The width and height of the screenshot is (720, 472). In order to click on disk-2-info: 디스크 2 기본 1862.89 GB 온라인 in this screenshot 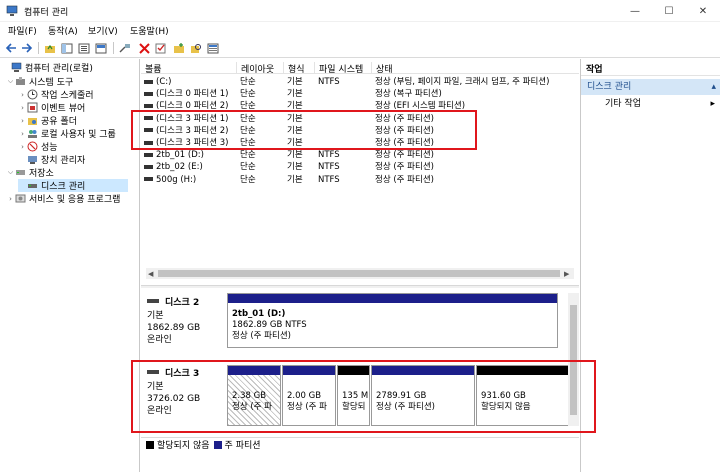, I will do `click(187, 320)`.